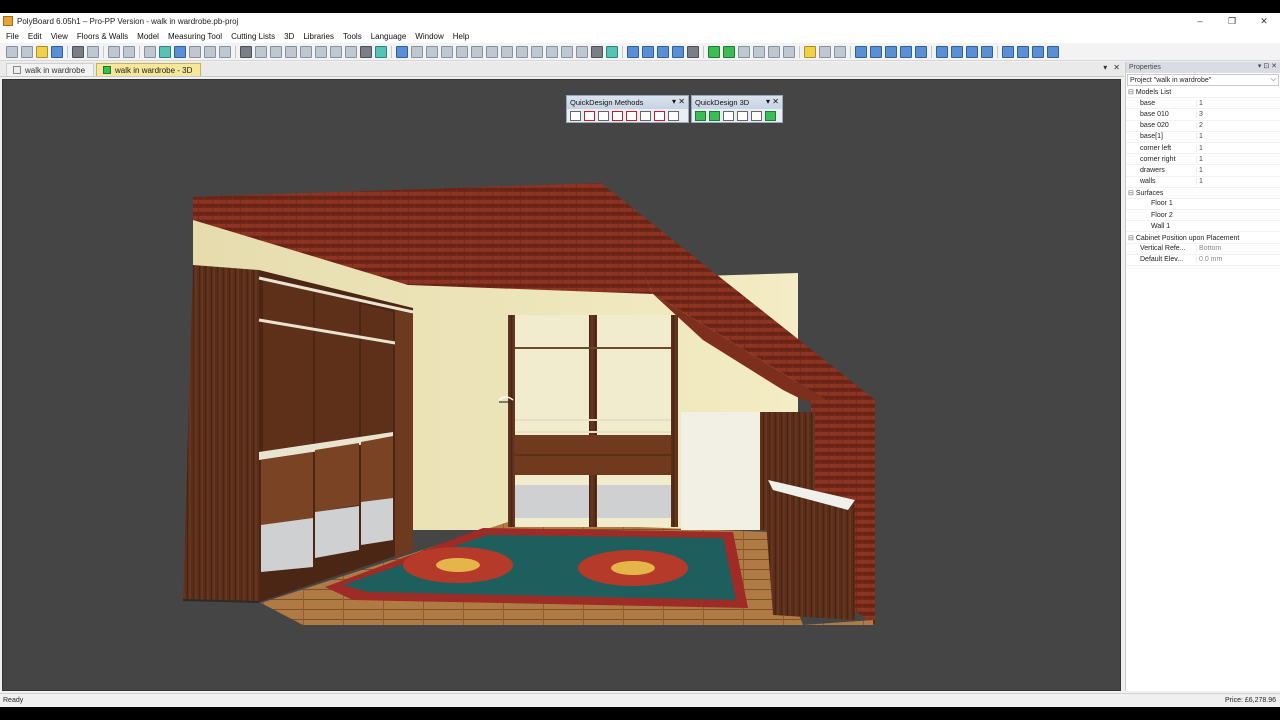  Describe the element at coordinates (351, 51) in the screenshot. I see `arrow-icon` at that location.